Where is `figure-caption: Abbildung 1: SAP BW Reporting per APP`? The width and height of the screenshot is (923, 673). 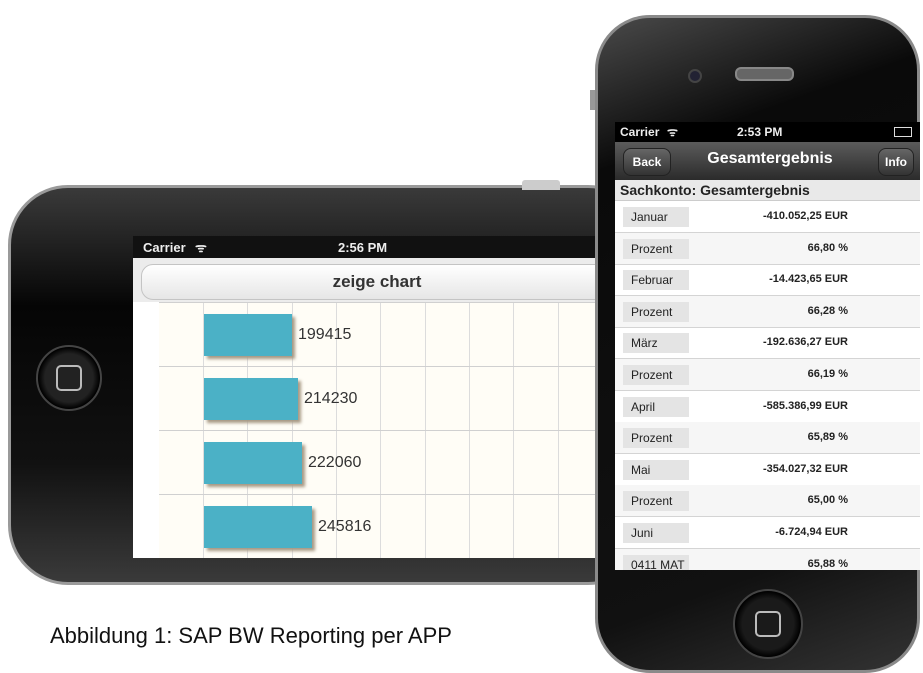
figure-caption: Abbildung 1: SAP BW Reporting per APP is located at coordinates (251, 635).